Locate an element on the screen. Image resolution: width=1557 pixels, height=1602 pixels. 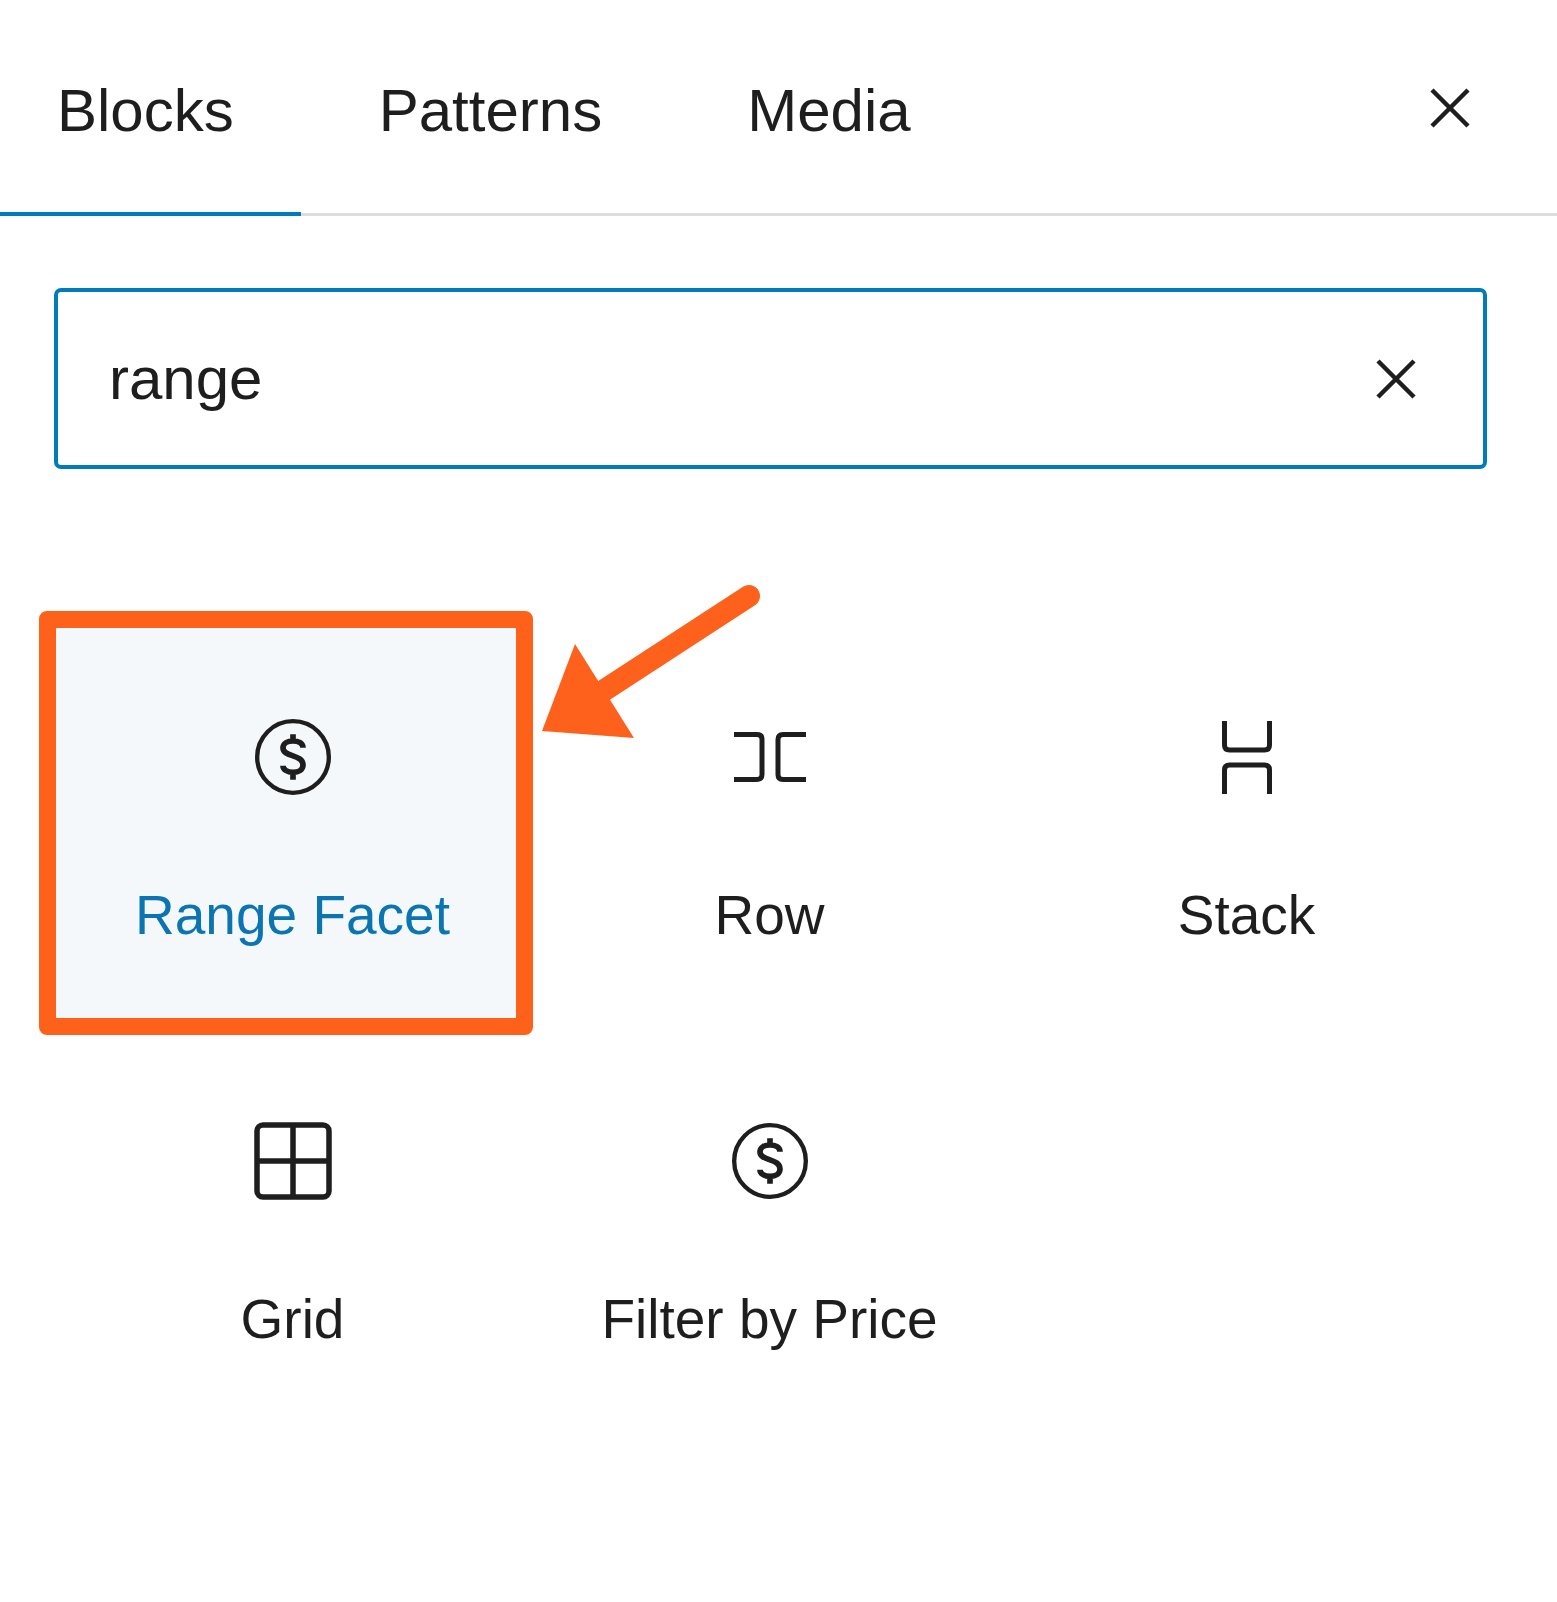
row-icon is located at coordinates (769, 757).